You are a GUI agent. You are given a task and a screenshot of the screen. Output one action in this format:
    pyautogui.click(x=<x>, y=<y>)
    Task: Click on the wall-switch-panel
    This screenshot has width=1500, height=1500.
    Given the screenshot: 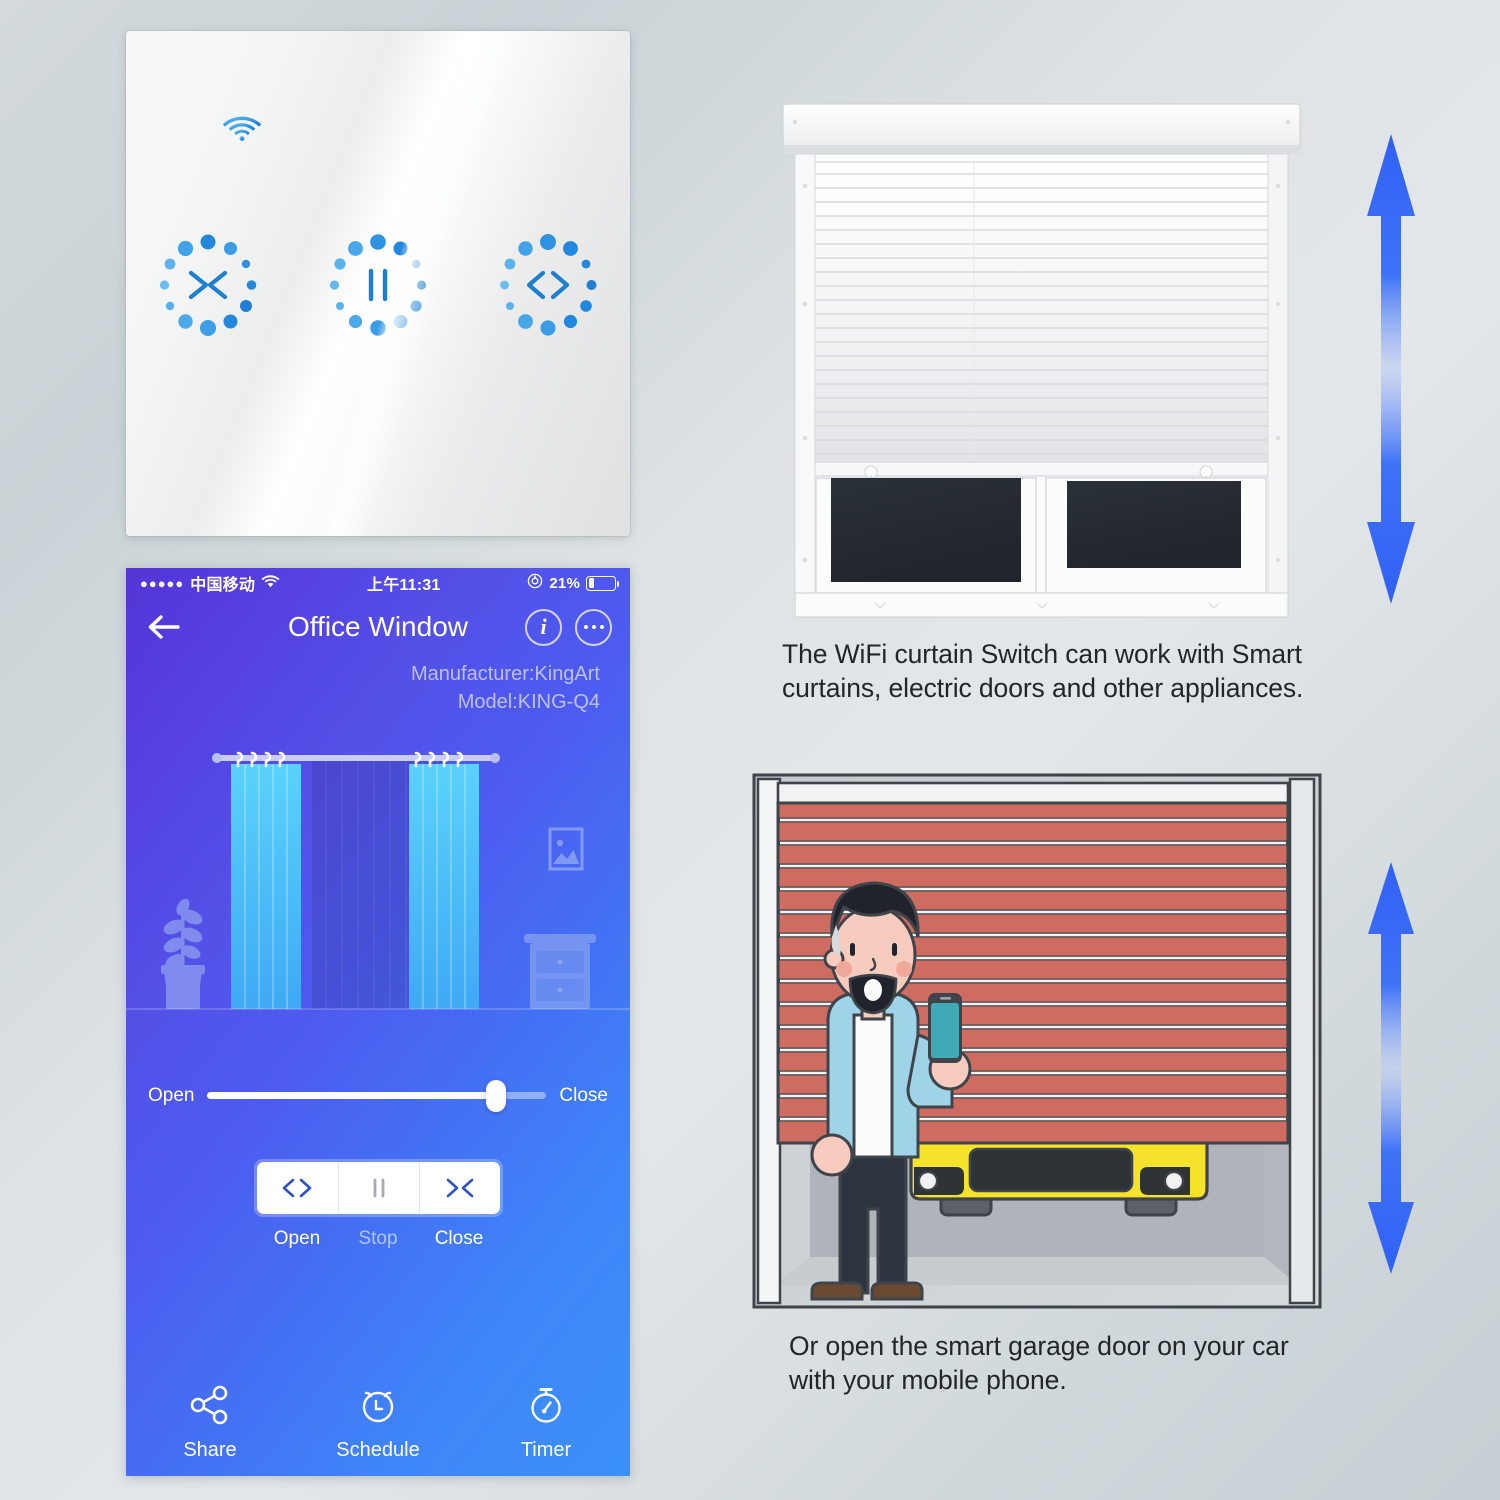 What is the action you would take?
    pyautogui.click(x=378, y=283)
    